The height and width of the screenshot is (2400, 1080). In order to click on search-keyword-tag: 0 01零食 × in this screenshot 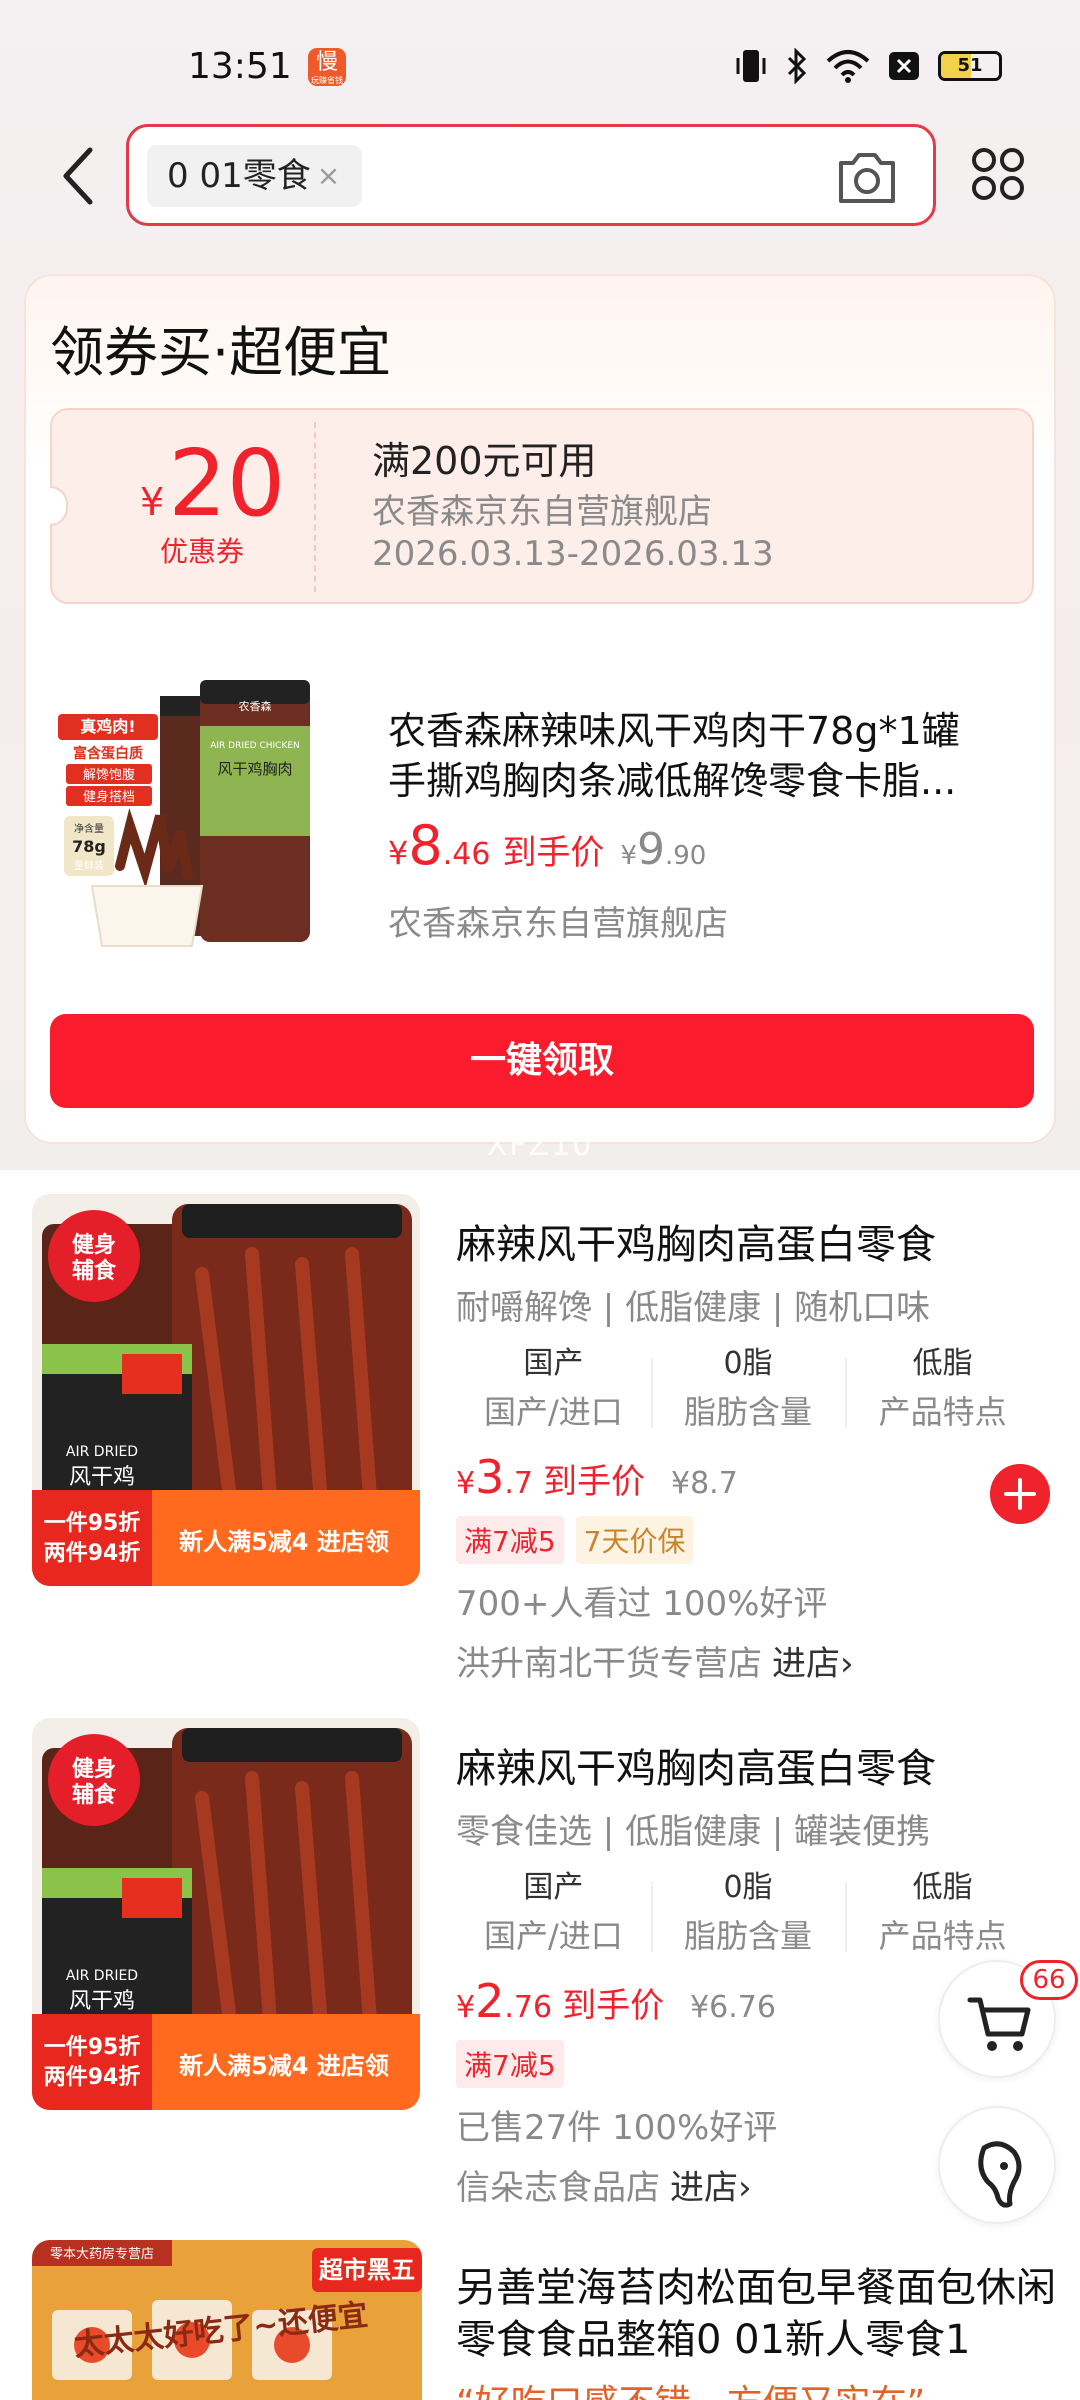, I will do `click(255, 176)`.